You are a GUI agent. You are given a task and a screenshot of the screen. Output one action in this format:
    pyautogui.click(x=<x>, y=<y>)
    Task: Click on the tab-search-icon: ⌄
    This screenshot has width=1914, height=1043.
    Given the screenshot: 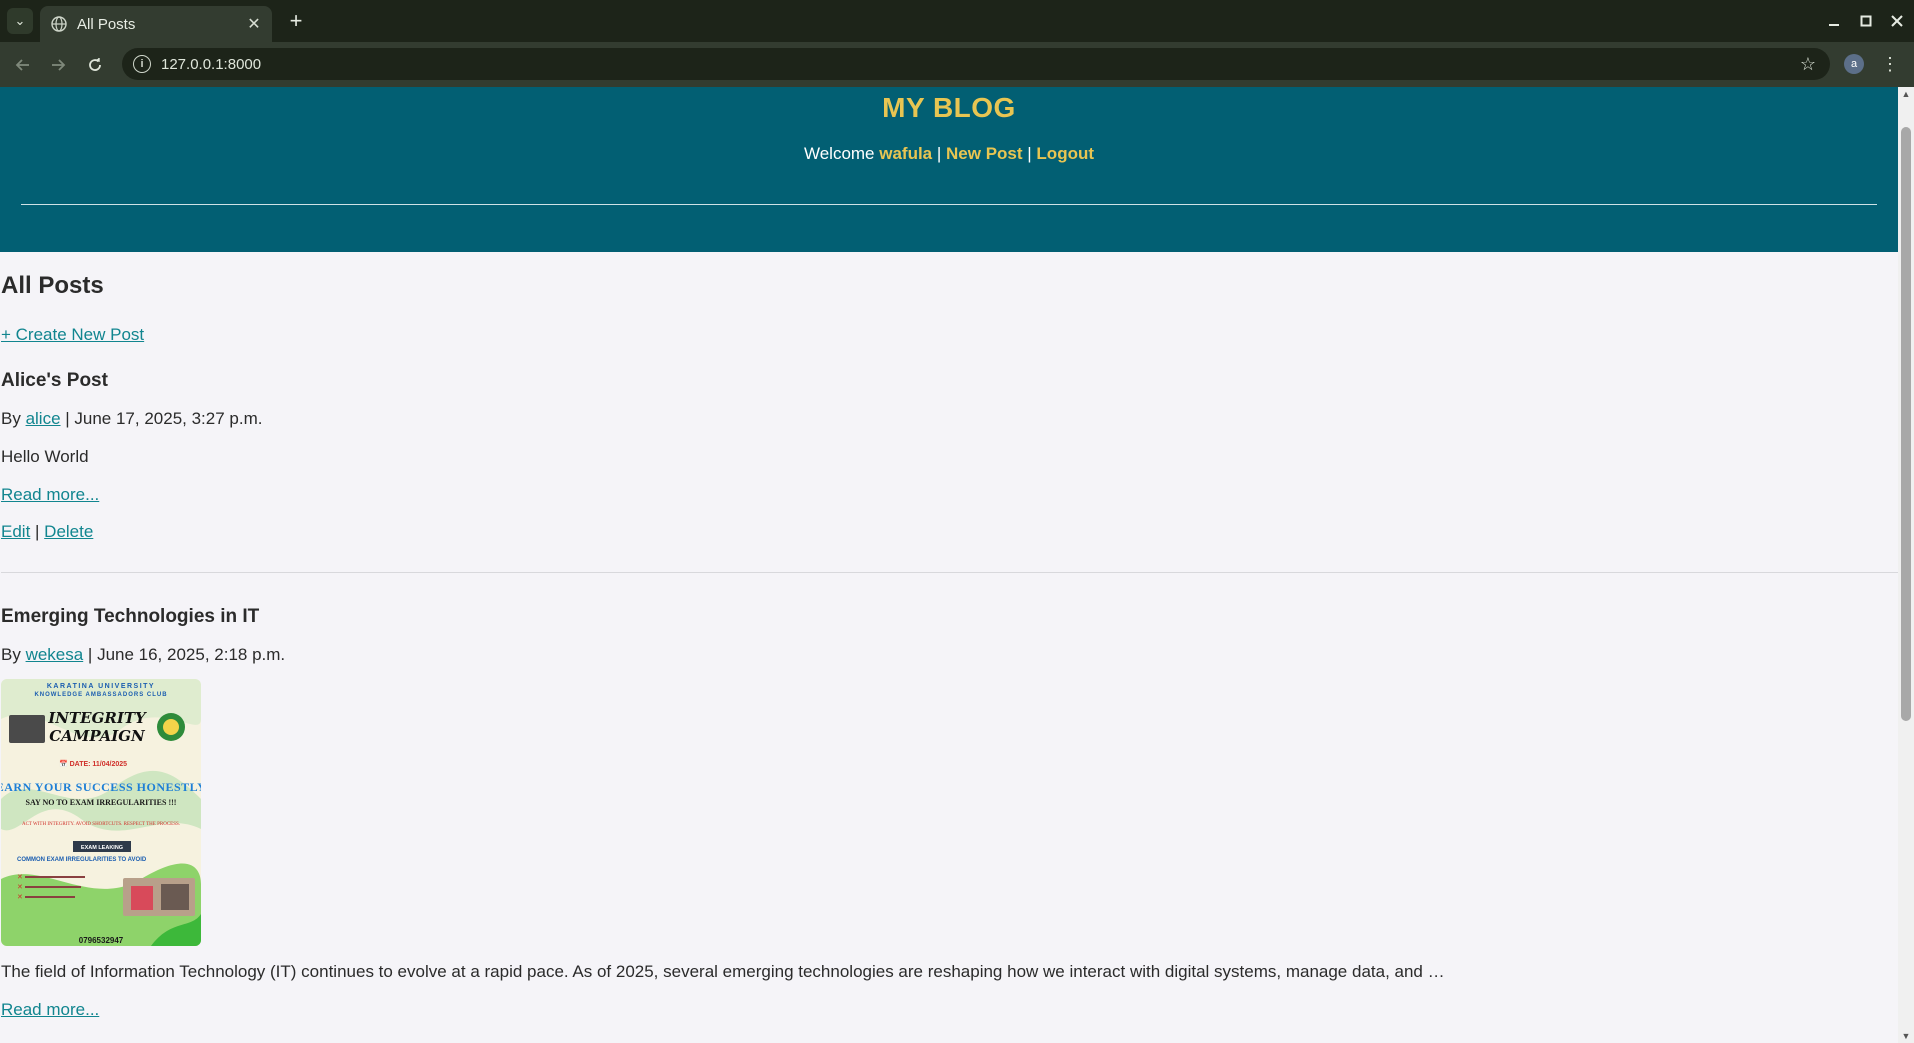 What is the action you would take?
    pyautogui.click(x=20, y=21)
    